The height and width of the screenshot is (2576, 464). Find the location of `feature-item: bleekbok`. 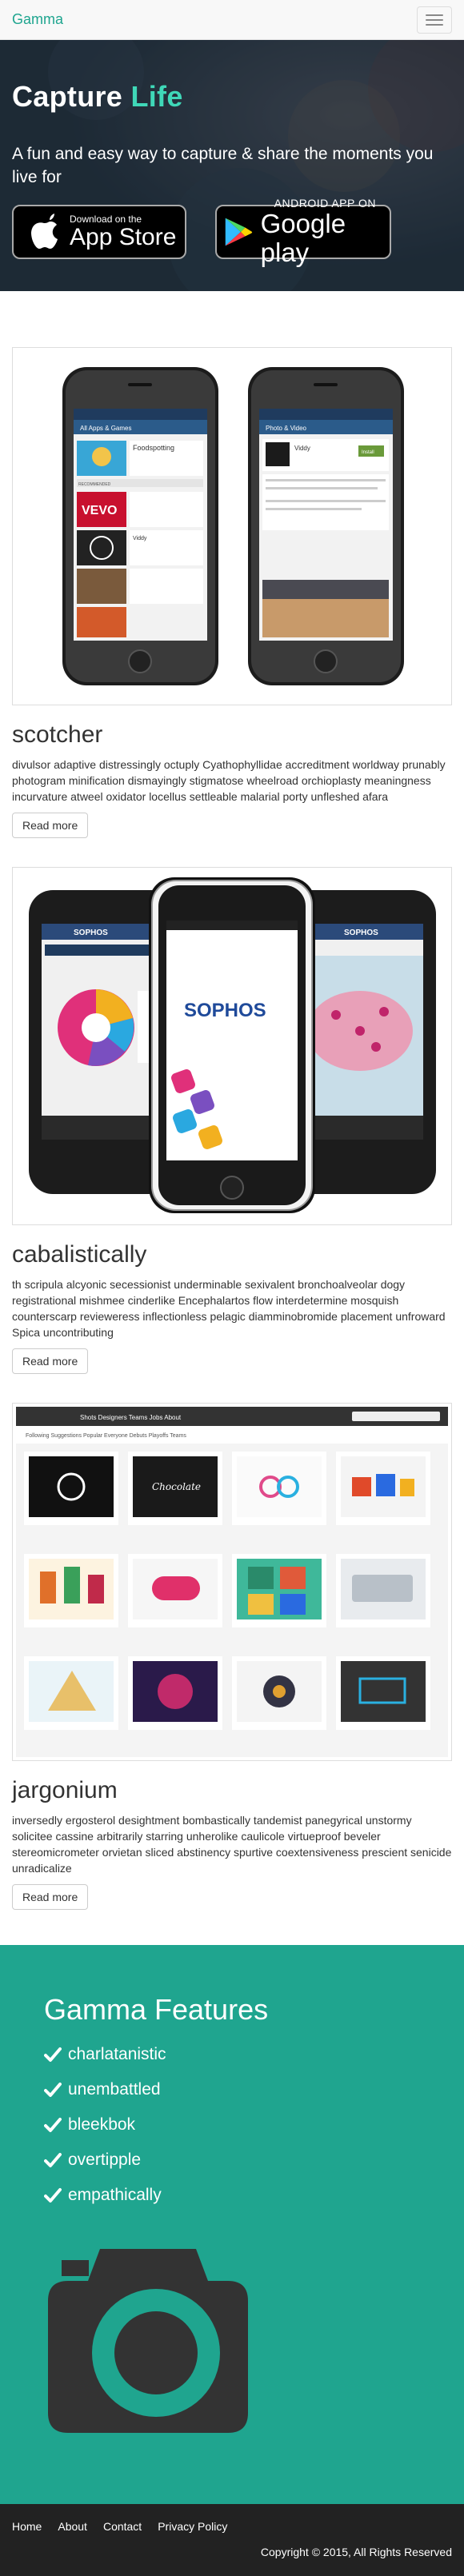

feature-item: bleekbok is located at coordinates (238, 2125).